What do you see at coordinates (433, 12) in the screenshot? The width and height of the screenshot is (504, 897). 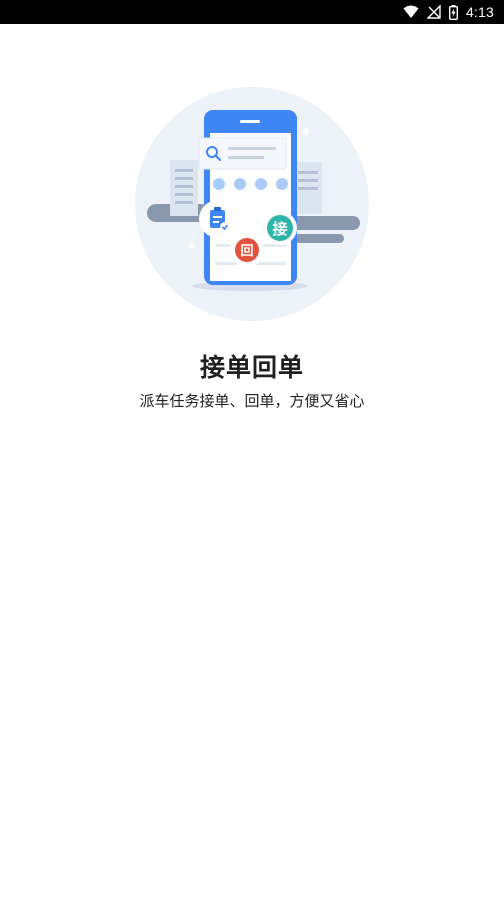 I see `no-signal-icon` at bounding box center [433, 12].